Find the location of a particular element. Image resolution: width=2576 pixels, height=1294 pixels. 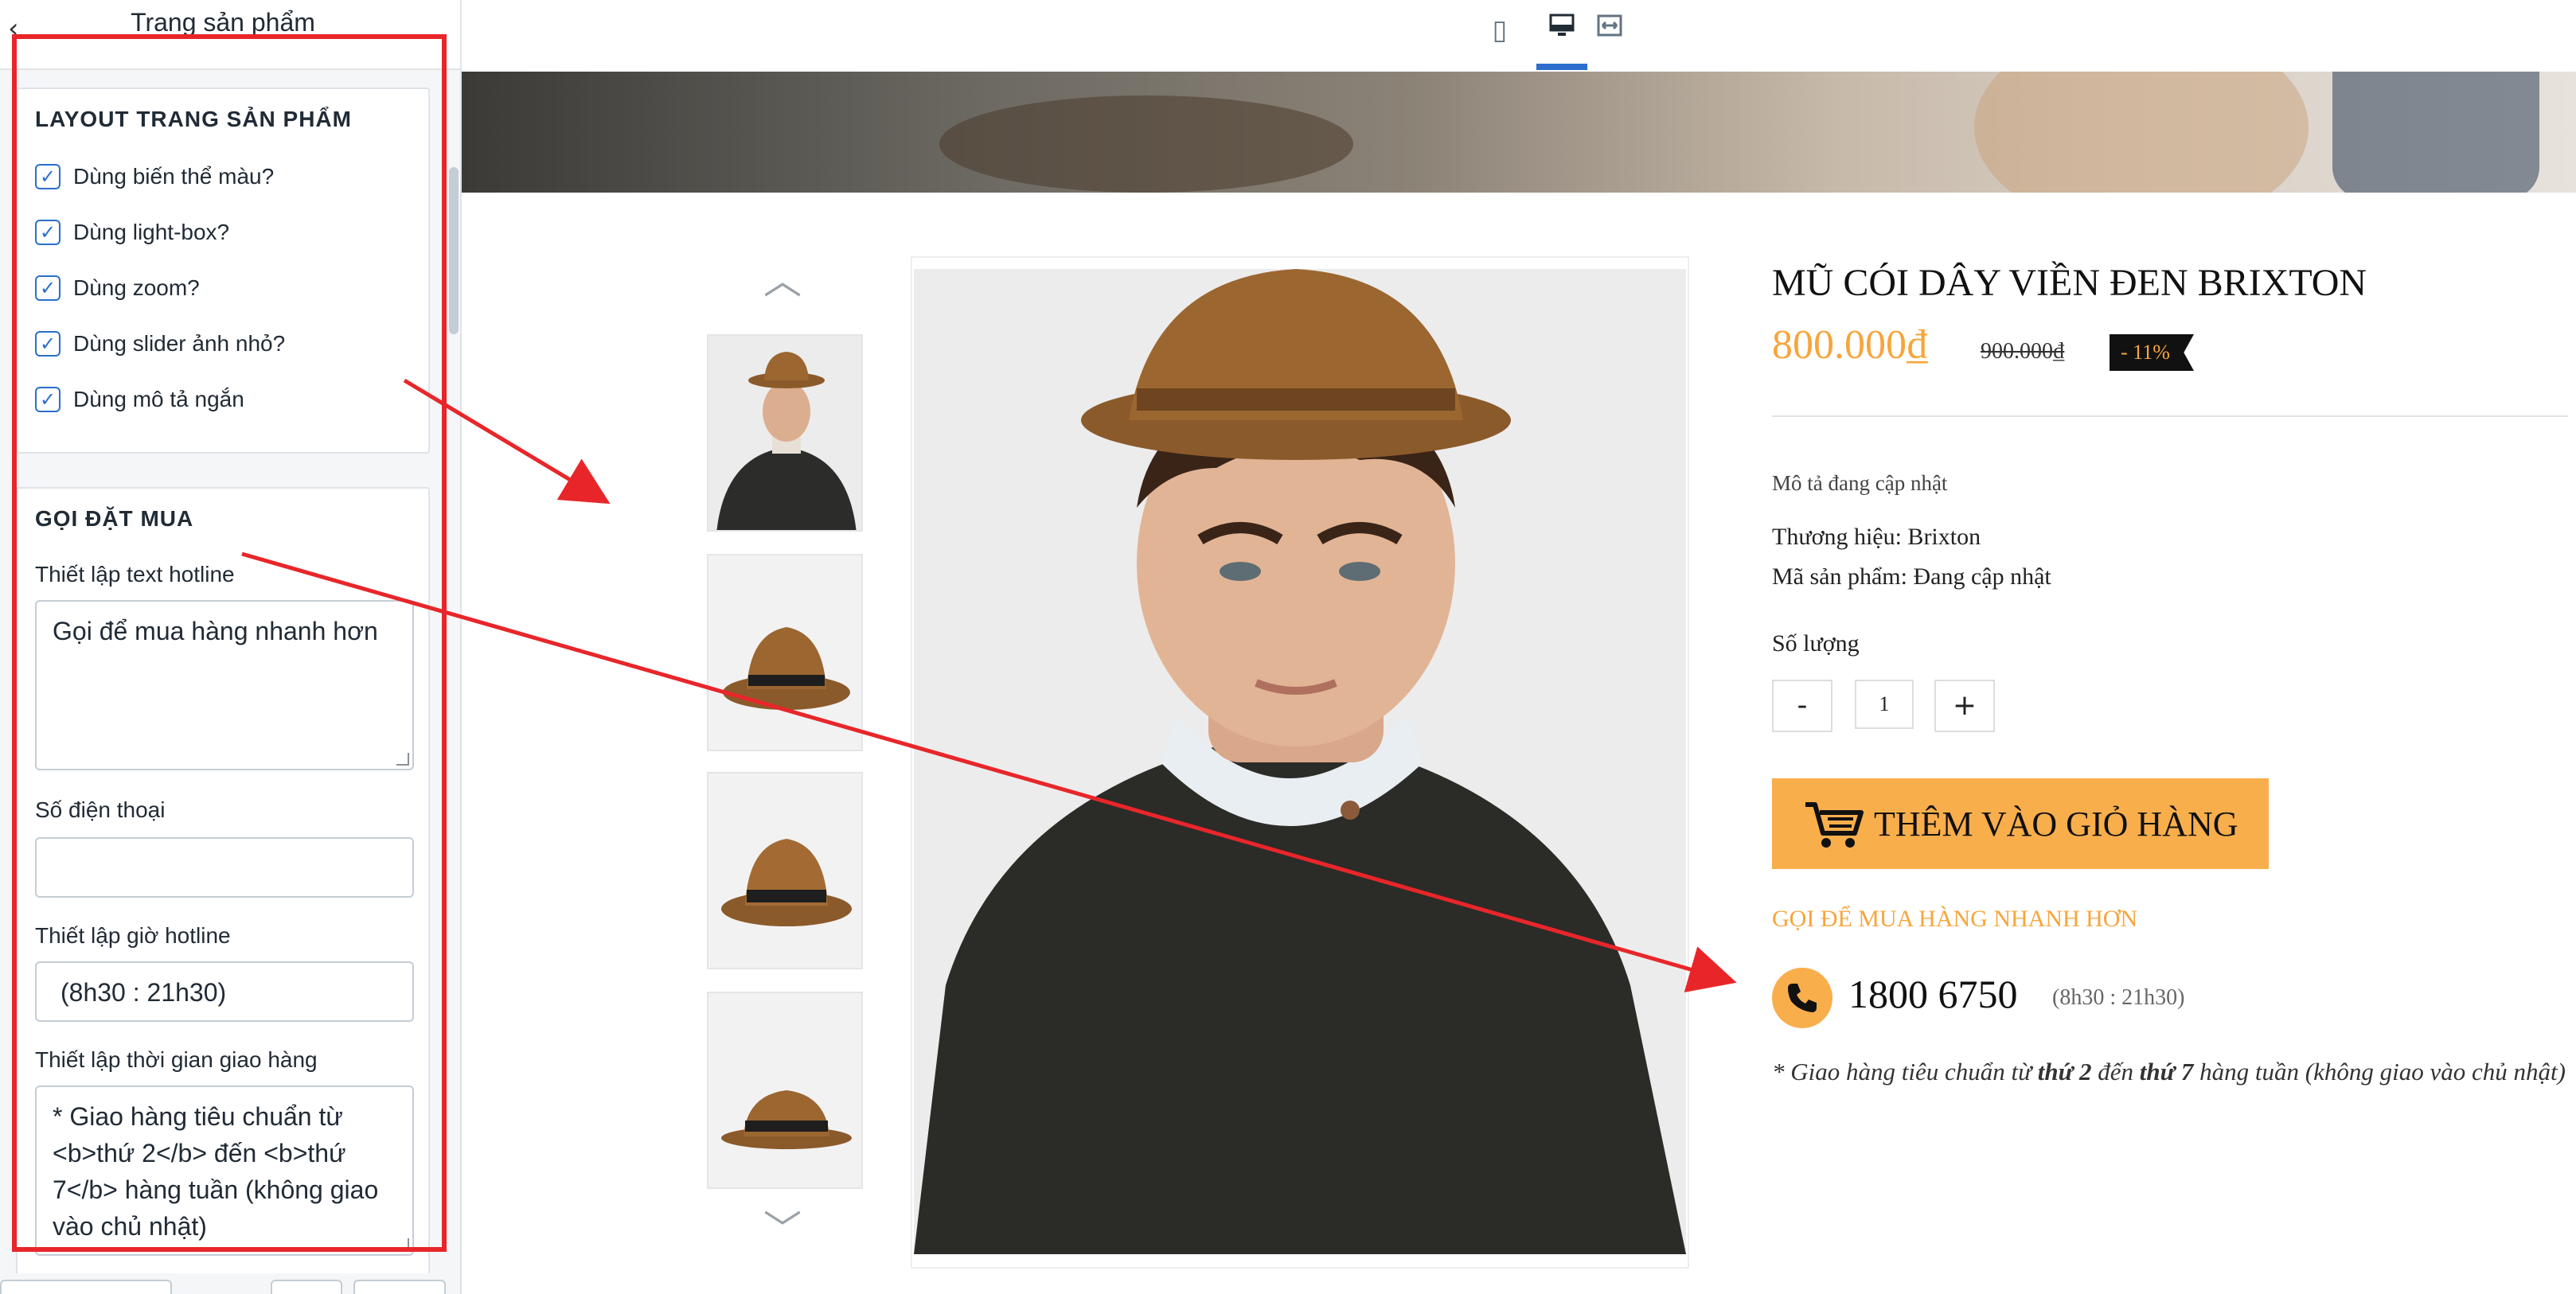

checkbox-lightbox: ✓ Dùng light-box? is located at coordinates (132, 232).